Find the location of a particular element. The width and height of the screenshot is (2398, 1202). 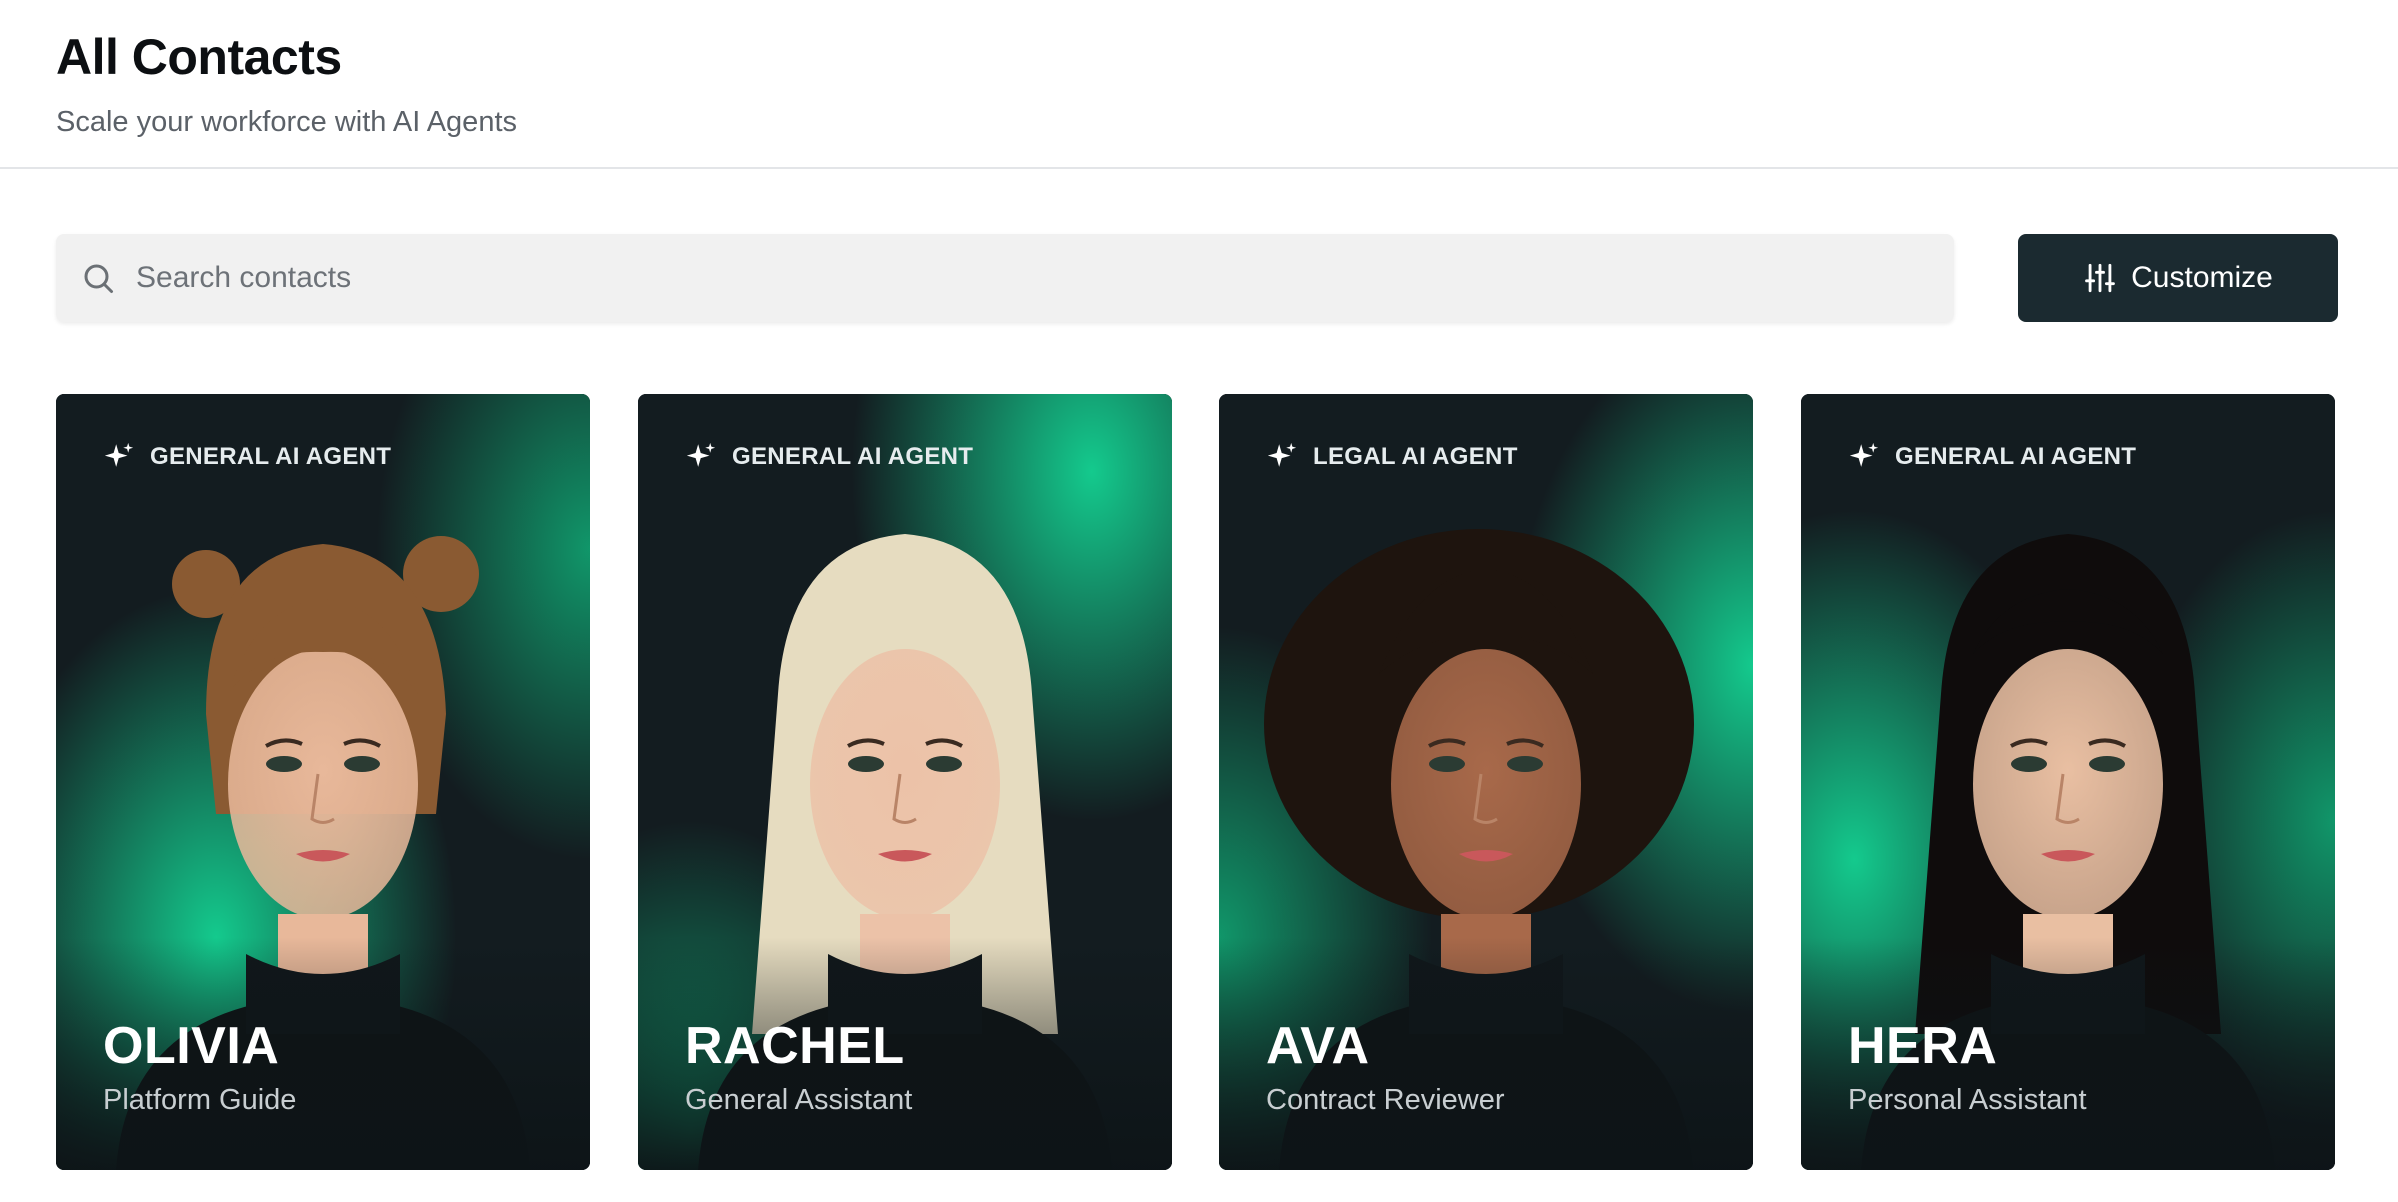

search-icon is located at coordinates (98, 278).